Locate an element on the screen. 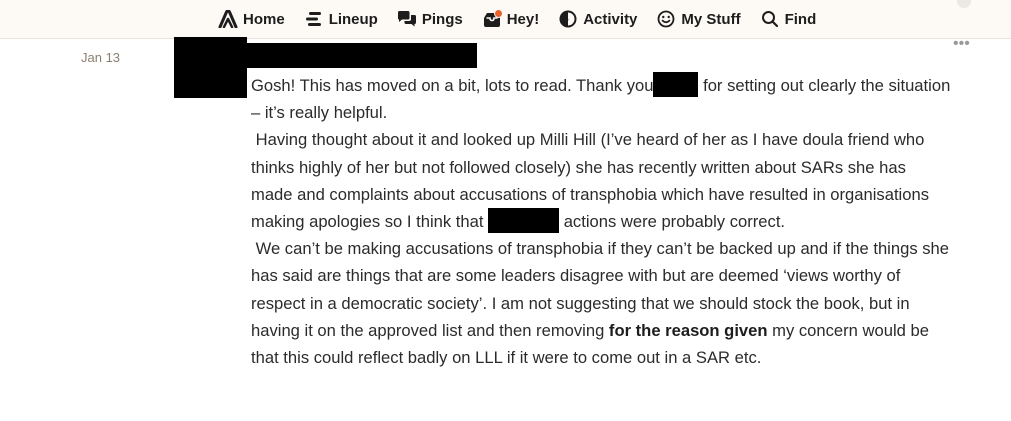 This screenshot has height=421, width=1011. nav-activity: Activity is located at coordinates (597, 19).